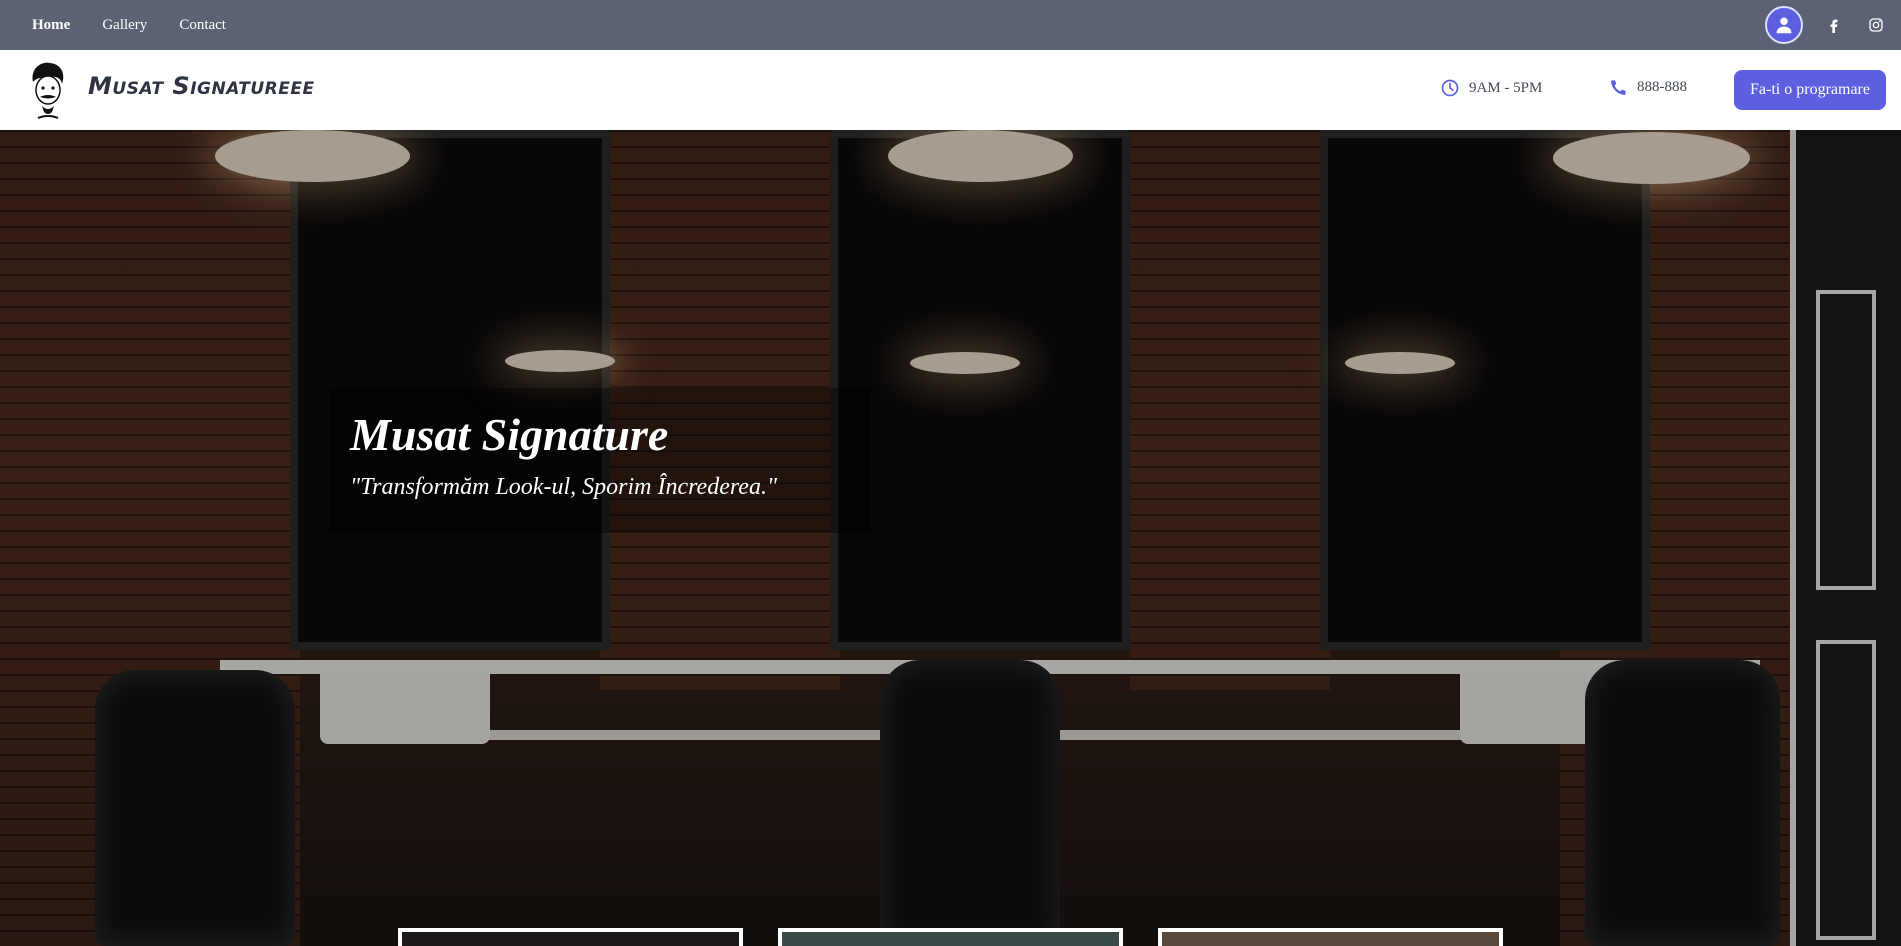 The width and height of the screenshot is (1901, 946). Describe the element at coordinates (1810, 90) in the screenshot. I see `book-appointment-button: Fa-ti o programare` at that location.